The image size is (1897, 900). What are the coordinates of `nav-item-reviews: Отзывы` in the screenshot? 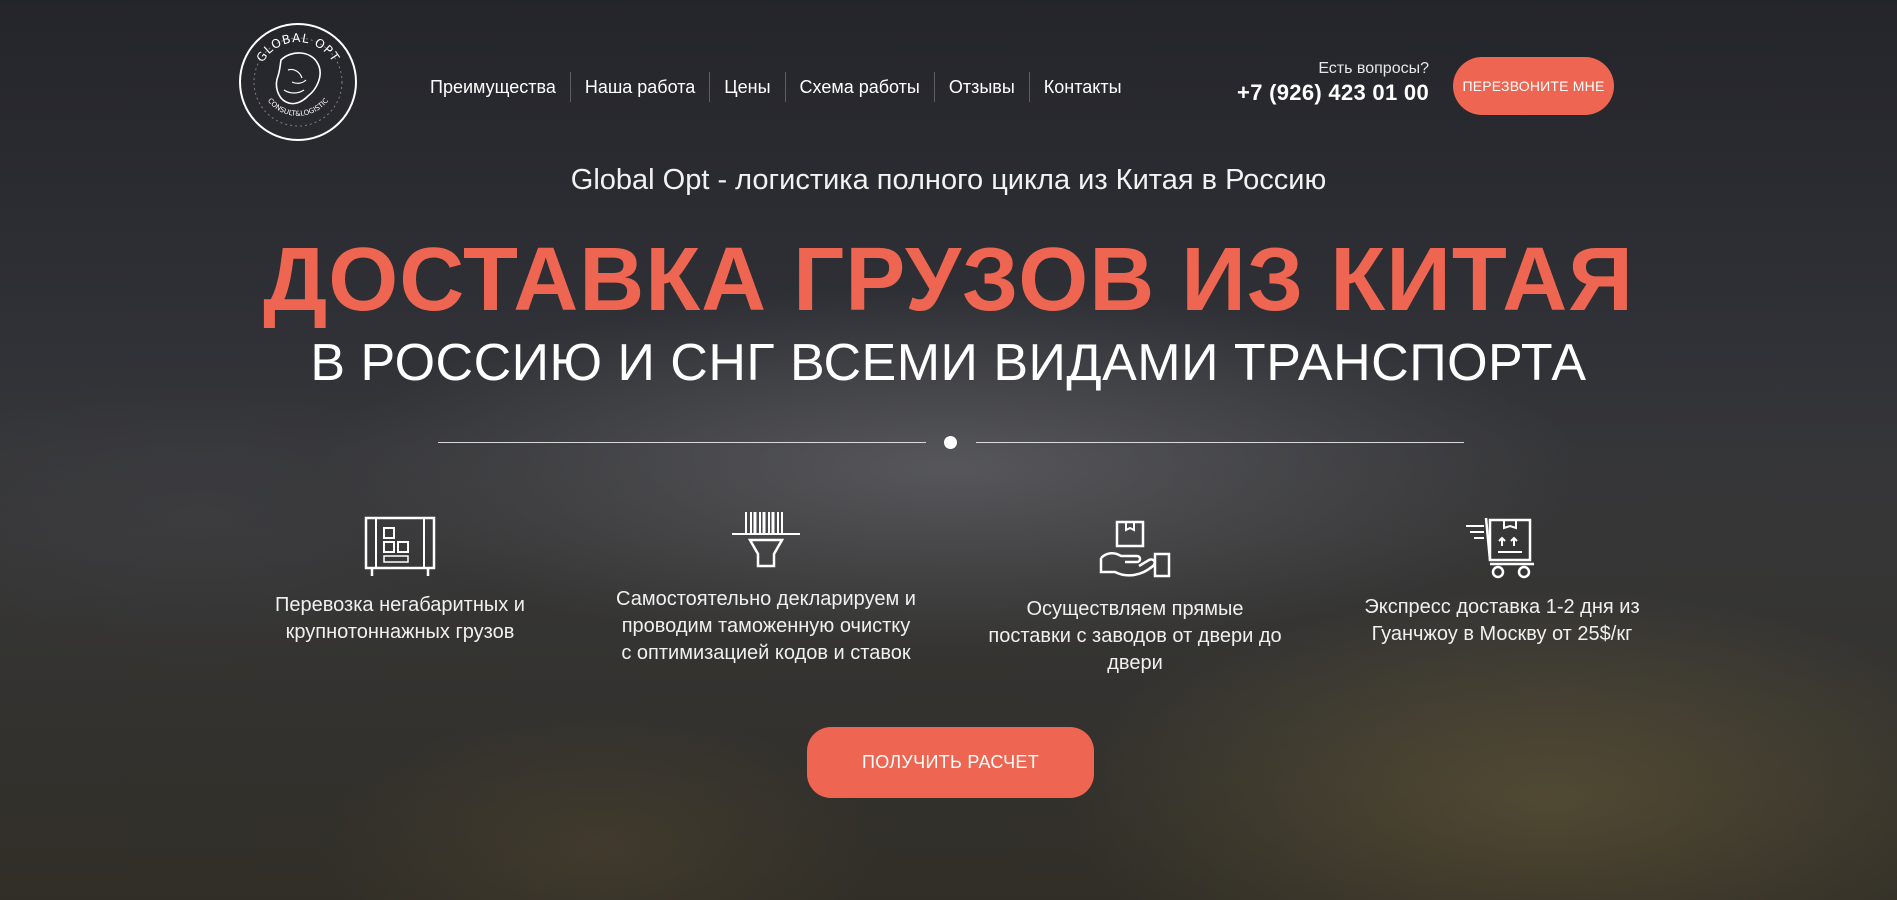 It's located at (981, 87).